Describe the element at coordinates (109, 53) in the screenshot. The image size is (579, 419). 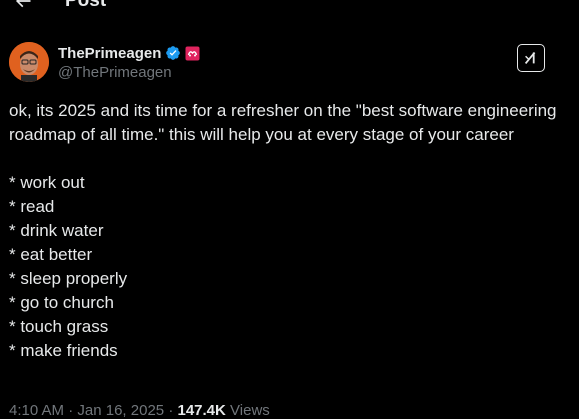
I see `author-display-name: ThePrimeagen` at that location.